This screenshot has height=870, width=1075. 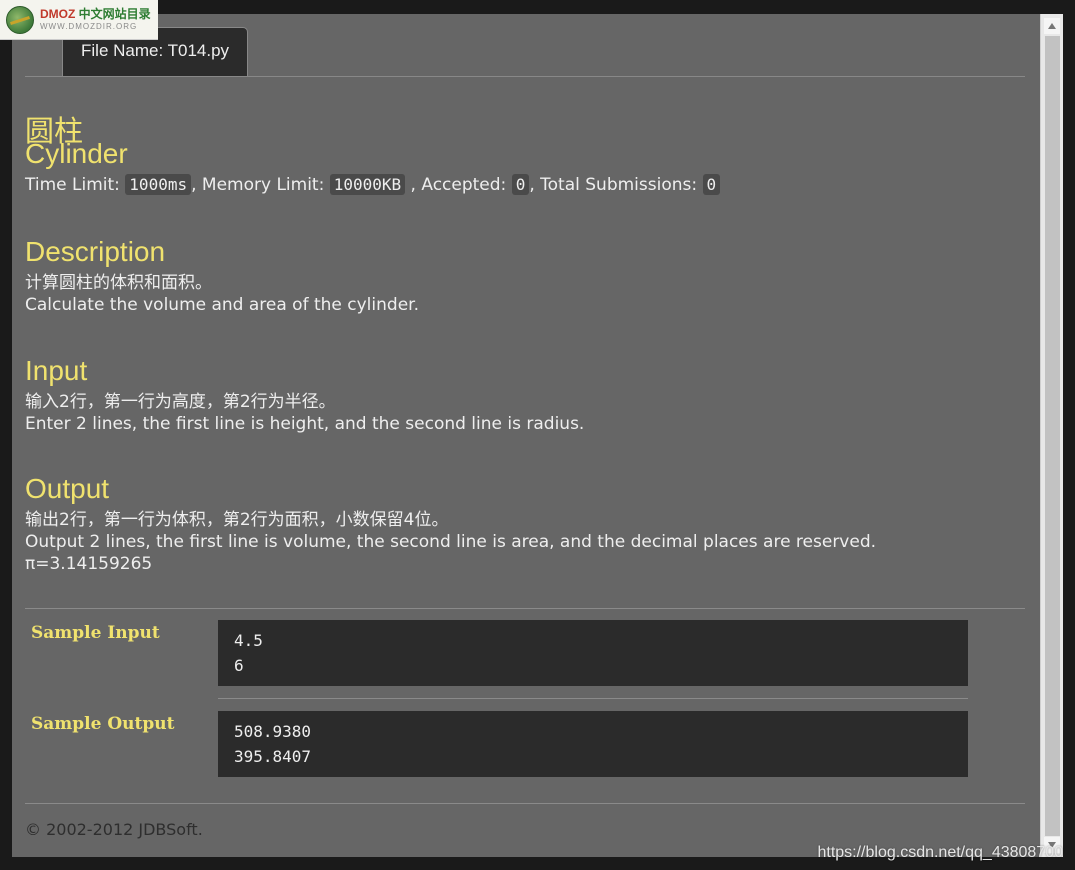 What do you see at coordinates (89, 564) in the screenshot?
I see `output-line-pi: π=3.14159265` at bounding box center [89, 564].